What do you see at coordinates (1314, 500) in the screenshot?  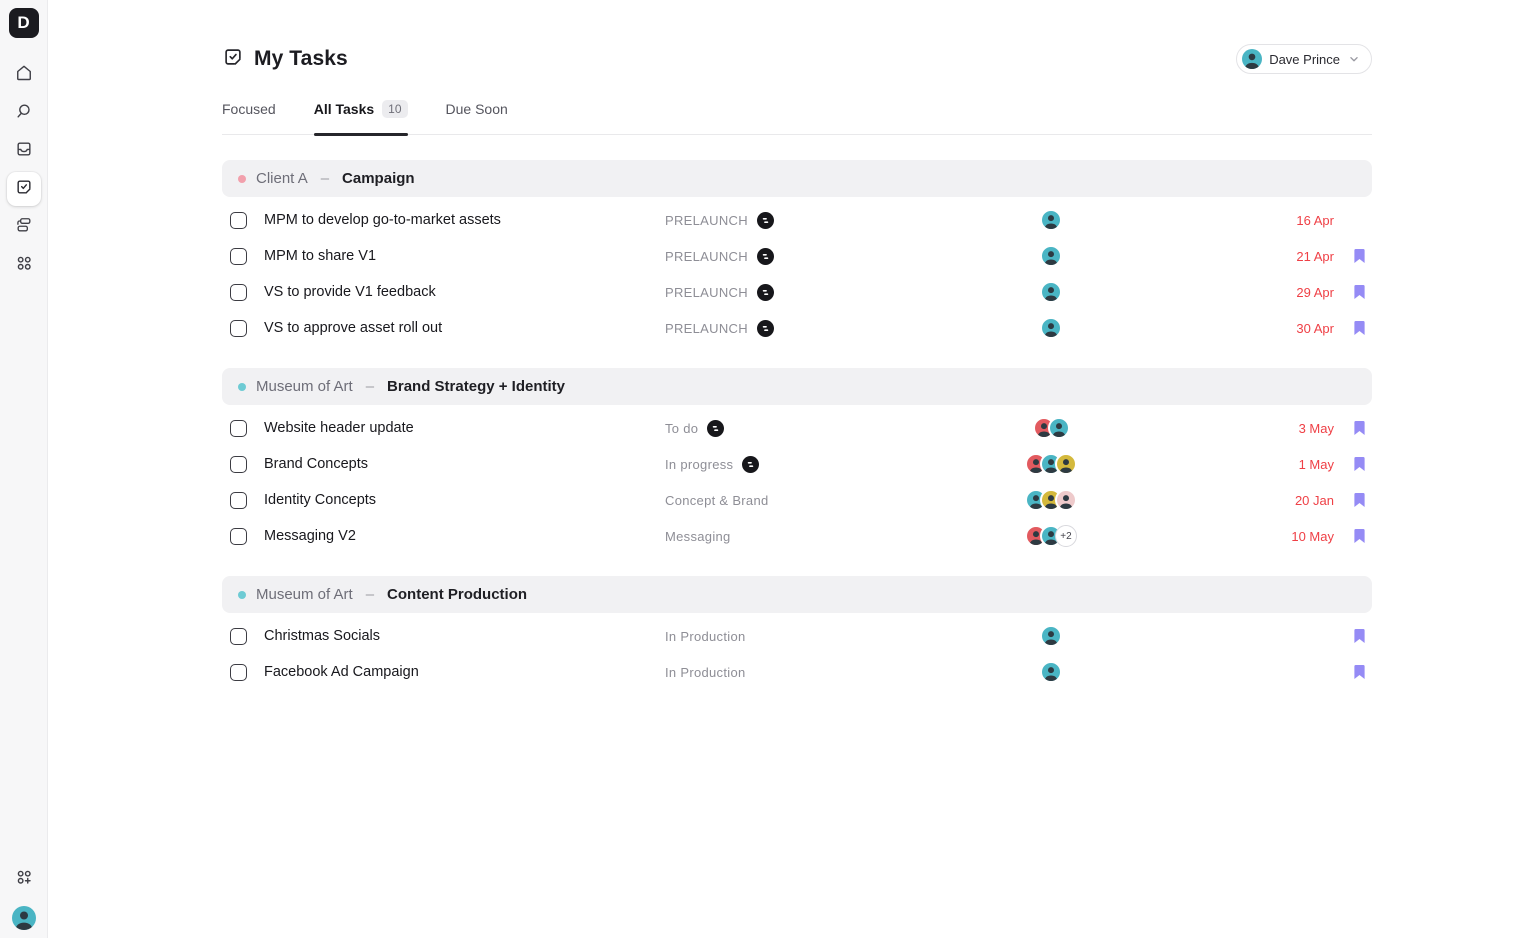 I see `task-due-date: 20 Jan` at bounding box center [1314, 500].